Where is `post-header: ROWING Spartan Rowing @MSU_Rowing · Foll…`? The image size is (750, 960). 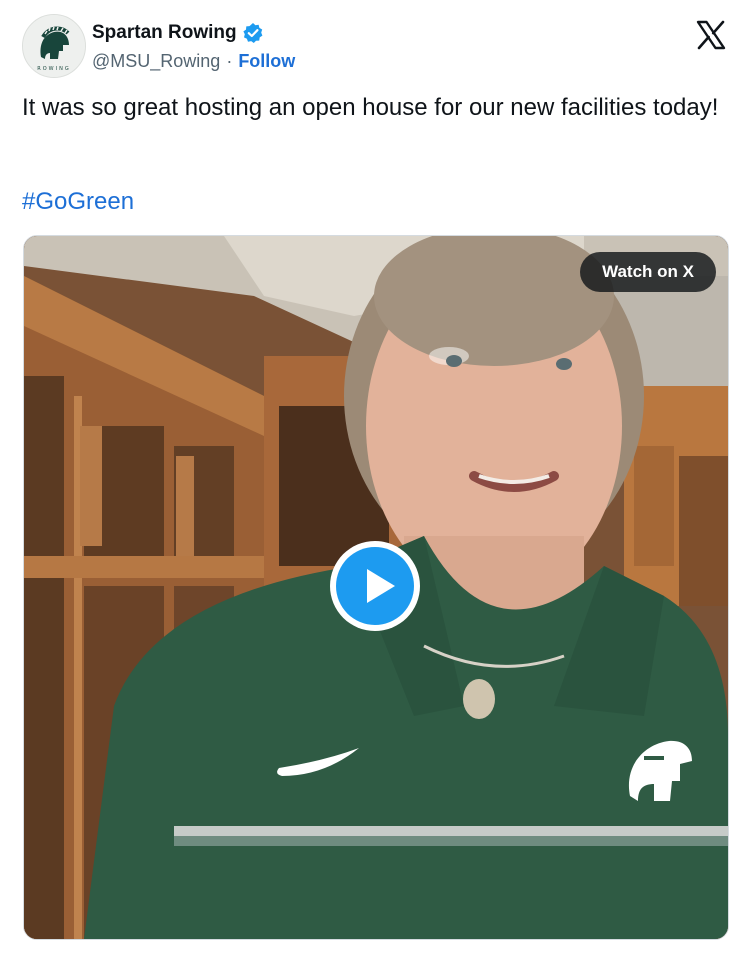 post-header: ROWING Spartan Rowing @MSU_Rowing · Foll… is located at coordinates (375, 46).